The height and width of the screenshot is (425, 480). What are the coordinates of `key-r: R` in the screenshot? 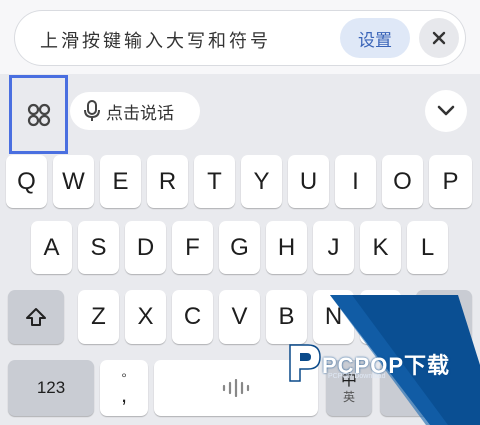 It's located at (167, 181).